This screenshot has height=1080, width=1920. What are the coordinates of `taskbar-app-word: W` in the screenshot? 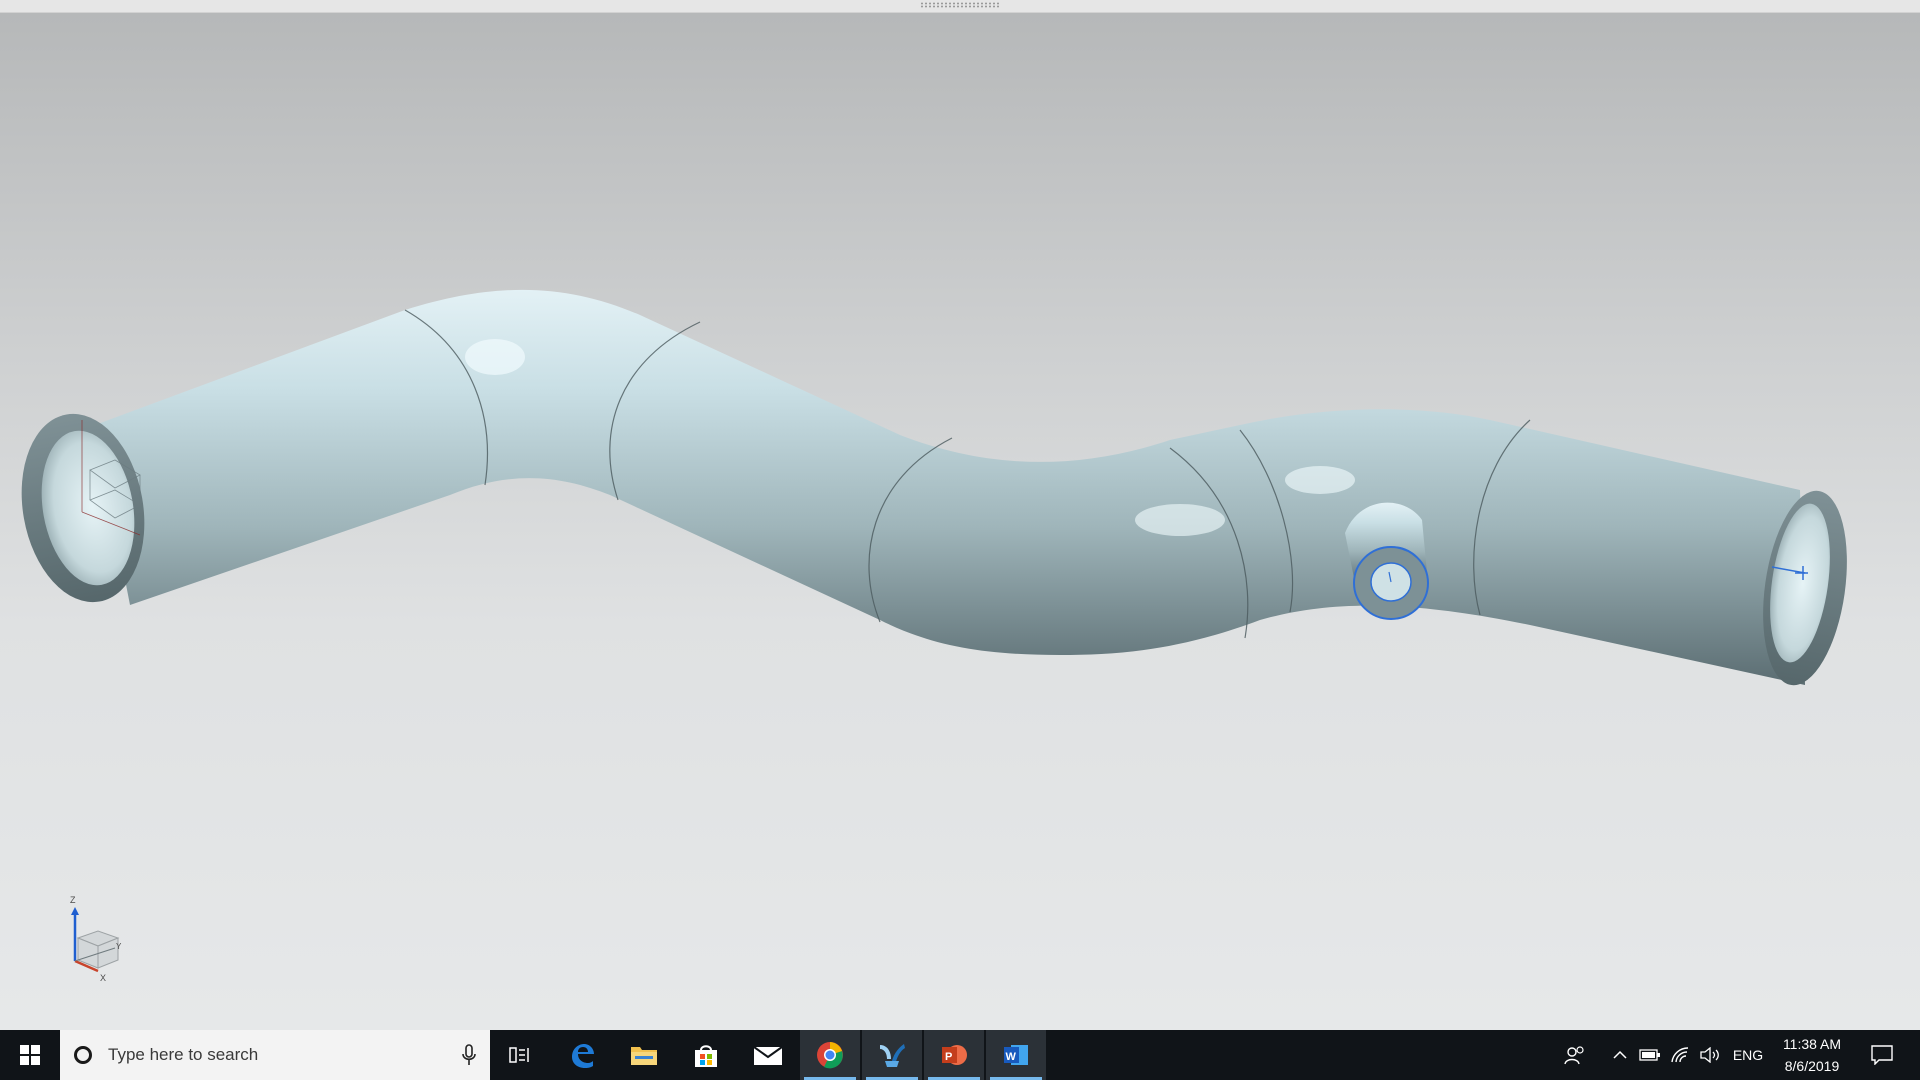 It's located at (1016, 1055).